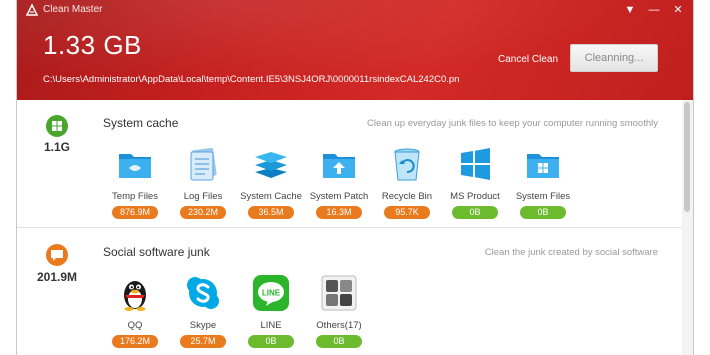 The width and height of the screenshot is (710, 355). What do you see at coordinates (32, 9) in the screenshot?
I see `app-logo-icon` at bounding box center [32, 9].